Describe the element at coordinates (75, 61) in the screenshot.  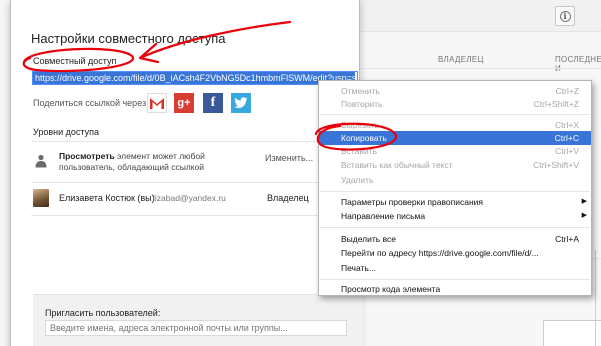
I see `share-link-label: Совместный доступ` at that location.